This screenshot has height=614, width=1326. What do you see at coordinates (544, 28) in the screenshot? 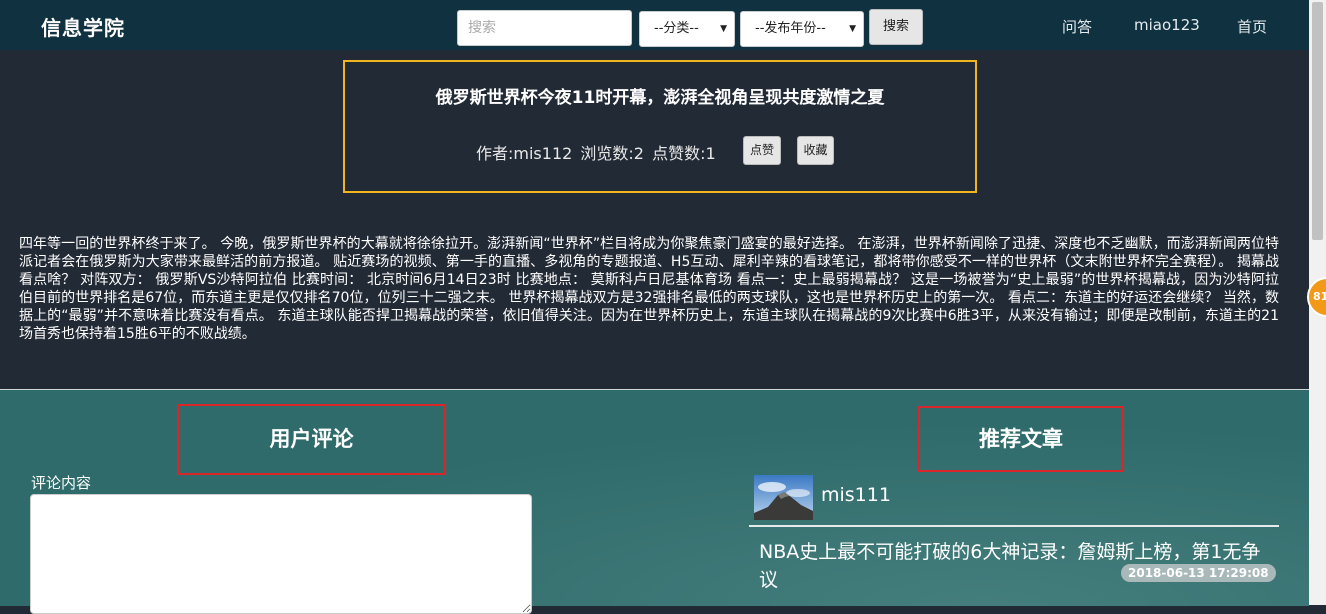
I see `search-input` at bounding box center [544, 28].